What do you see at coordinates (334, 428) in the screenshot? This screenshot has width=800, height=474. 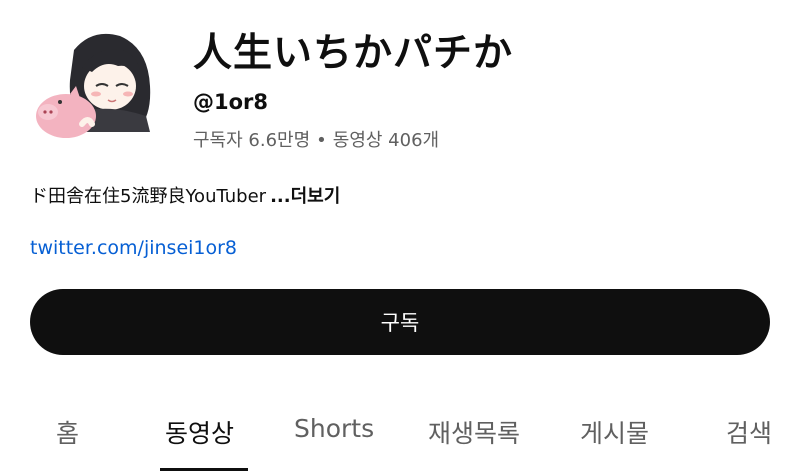 I see `tab-shorts: Shorts` at bounding box center [334, 428].